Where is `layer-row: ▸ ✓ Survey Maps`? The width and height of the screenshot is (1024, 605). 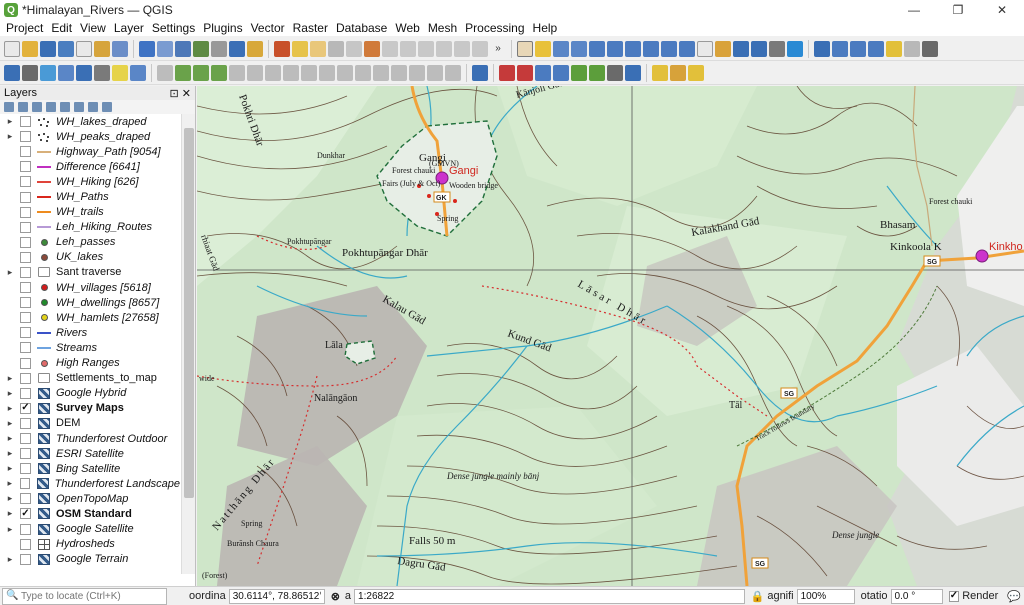
layer-row: ▸ ✓ Survey Maps is located at coordinates (90, 408).